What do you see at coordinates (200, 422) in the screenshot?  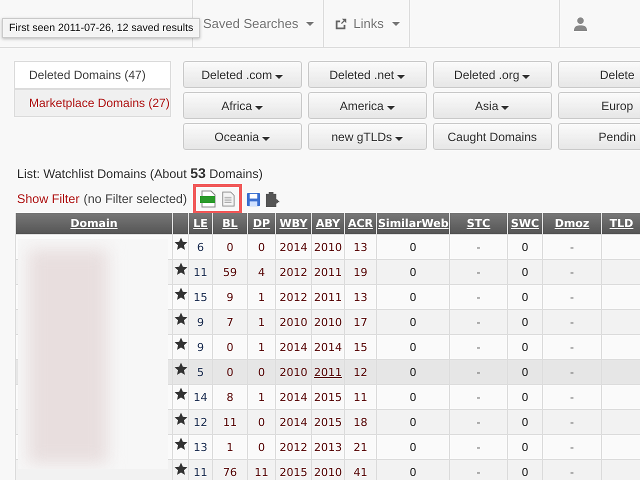 I see `table-cell: 12` at bounding box center [200, 422].